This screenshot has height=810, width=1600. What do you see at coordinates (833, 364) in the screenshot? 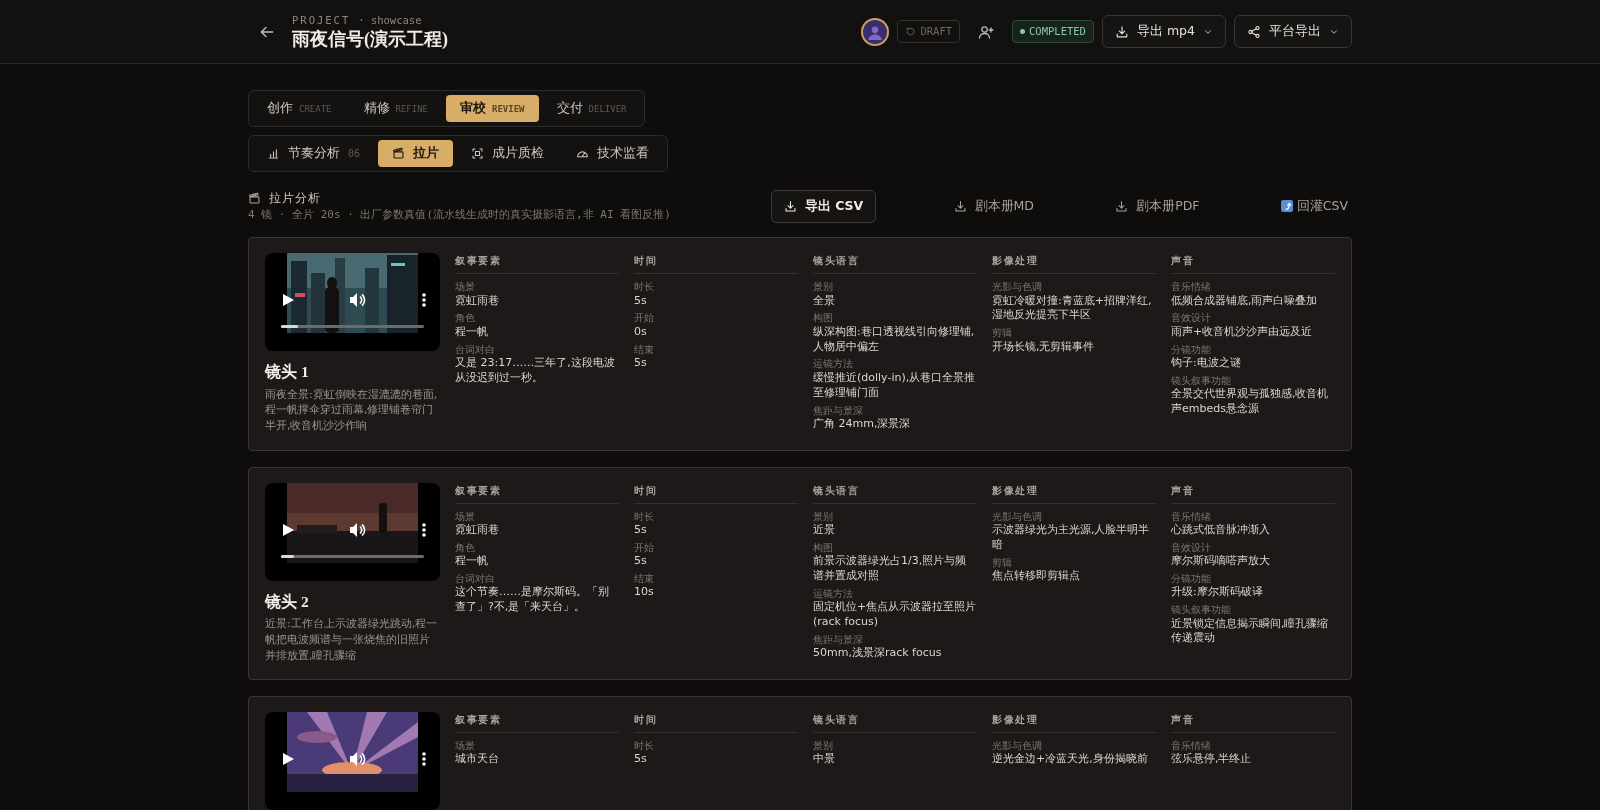
I see `field-label: 运镜方法` at bounding box center [833, 364].